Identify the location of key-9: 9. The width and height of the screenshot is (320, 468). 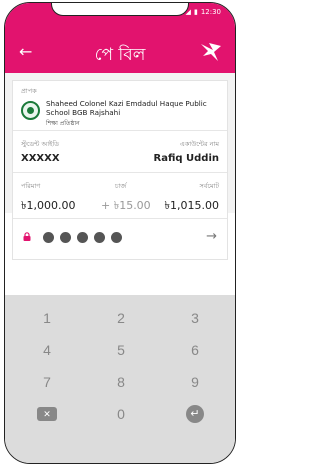
(195, 382).